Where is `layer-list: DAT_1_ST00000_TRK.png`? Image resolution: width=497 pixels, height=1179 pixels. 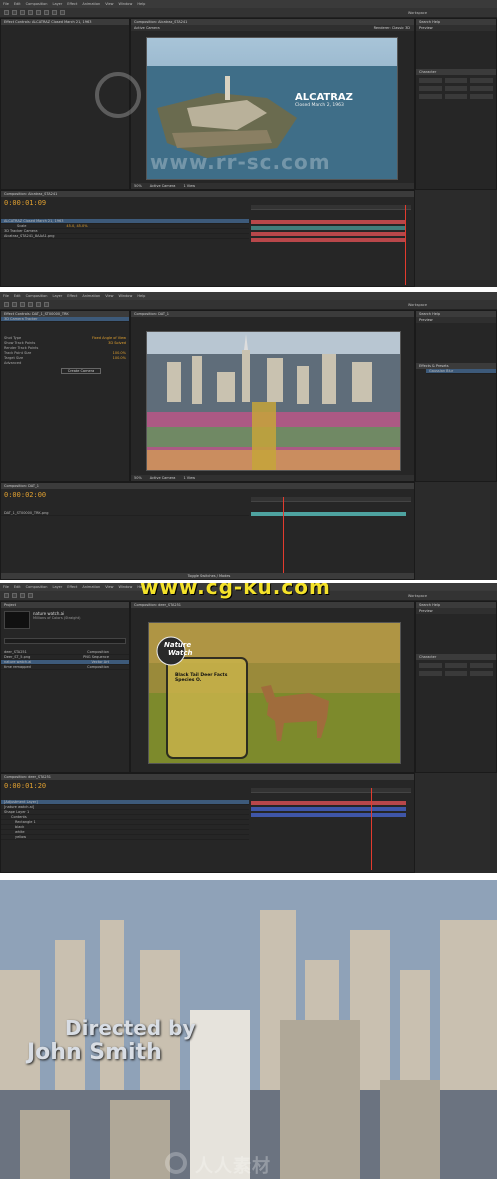 layer-list: DAT_1_ST00000_TRK.png is located at coordinates (125, 513).